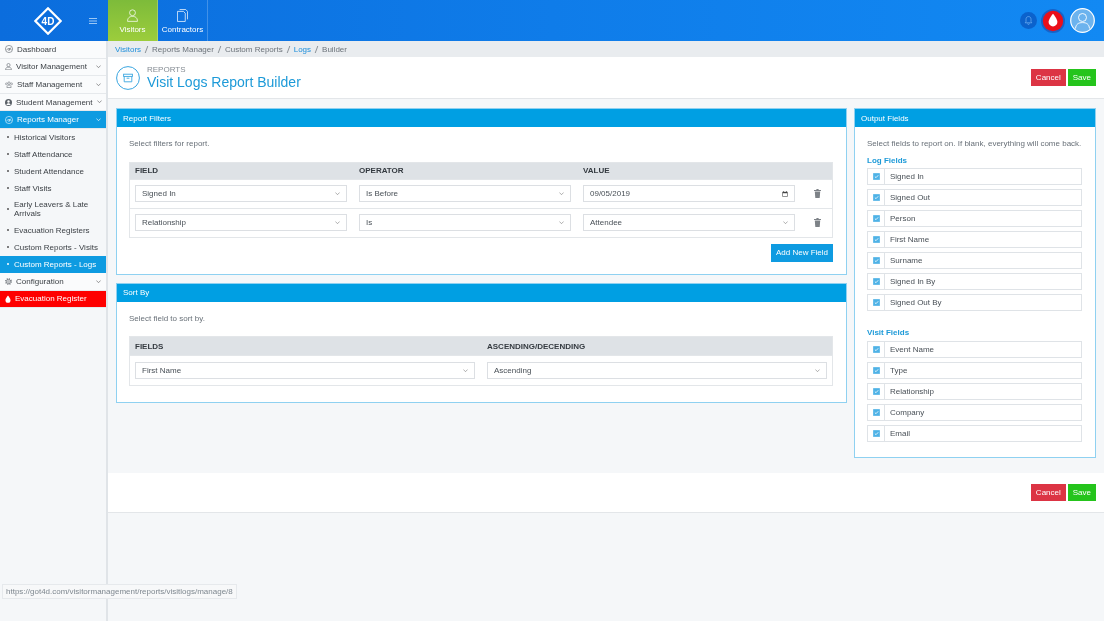 Image resolution: width=1104 pixels, height=621 pixels. I want to click on field-select: Relationship, so click(241, 222).